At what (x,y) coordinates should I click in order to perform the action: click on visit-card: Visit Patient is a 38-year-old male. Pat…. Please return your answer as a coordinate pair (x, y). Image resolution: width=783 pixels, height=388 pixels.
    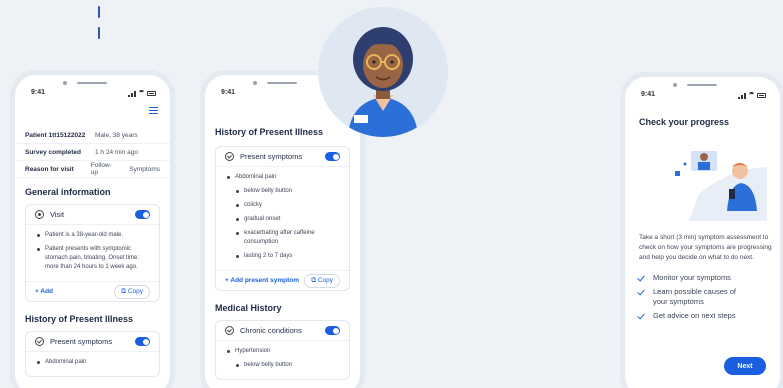
    Looking at the image, I should click on (92, 253).